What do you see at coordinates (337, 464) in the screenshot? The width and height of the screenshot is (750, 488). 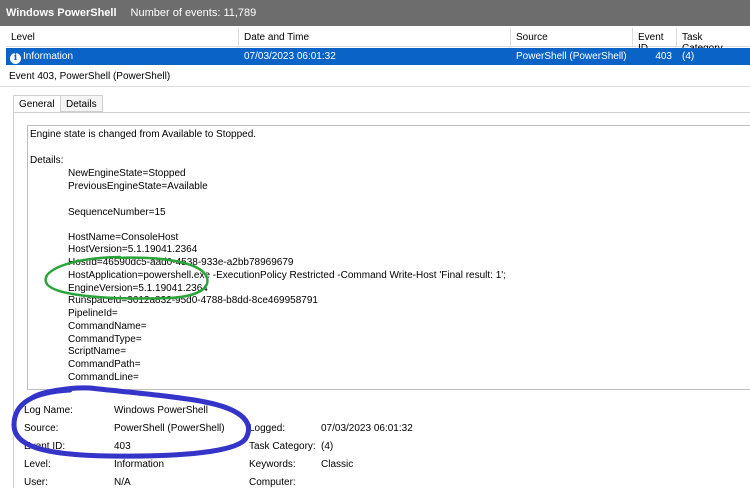 I see `keywords-value: Classic` at bounding box center [337, 464].